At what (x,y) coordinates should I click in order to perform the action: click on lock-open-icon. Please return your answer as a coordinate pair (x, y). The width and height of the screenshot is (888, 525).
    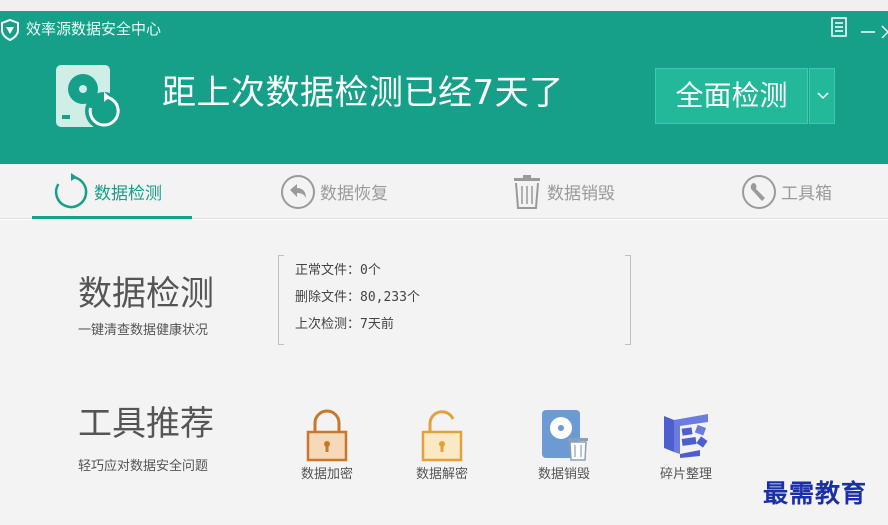
    Looking at the image, I should click on (442, 436).